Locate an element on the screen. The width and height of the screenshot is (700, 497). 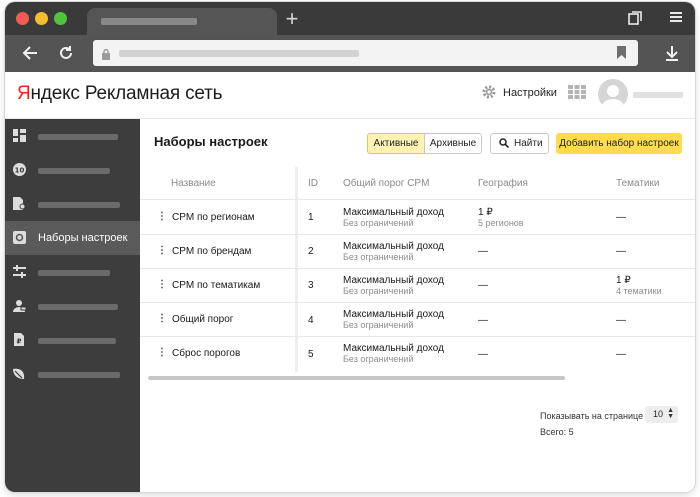
sidebar-item-payments: ₽ is located at coordinates (72, 340).